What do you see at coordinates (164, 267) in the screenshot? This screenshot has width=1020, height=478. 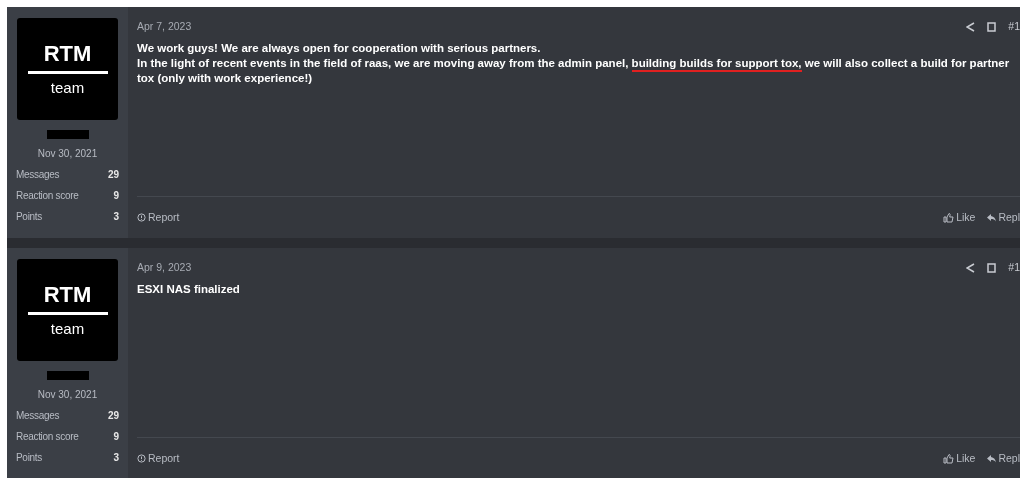 I see `post-date: Apr 9, 2023` at bounding box center [164, 267].